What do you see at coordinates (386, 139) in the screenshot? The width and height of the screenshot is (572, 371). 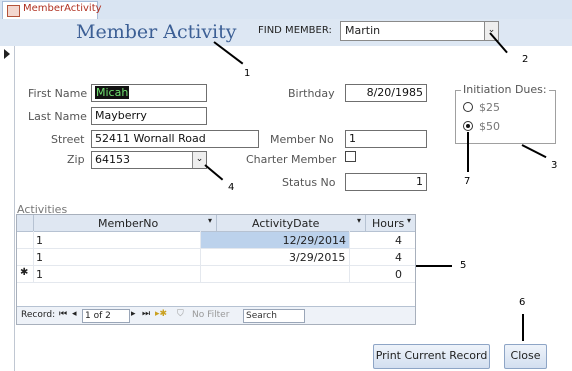 I see `member-no-field: 1` at bounding box center [386, 139].